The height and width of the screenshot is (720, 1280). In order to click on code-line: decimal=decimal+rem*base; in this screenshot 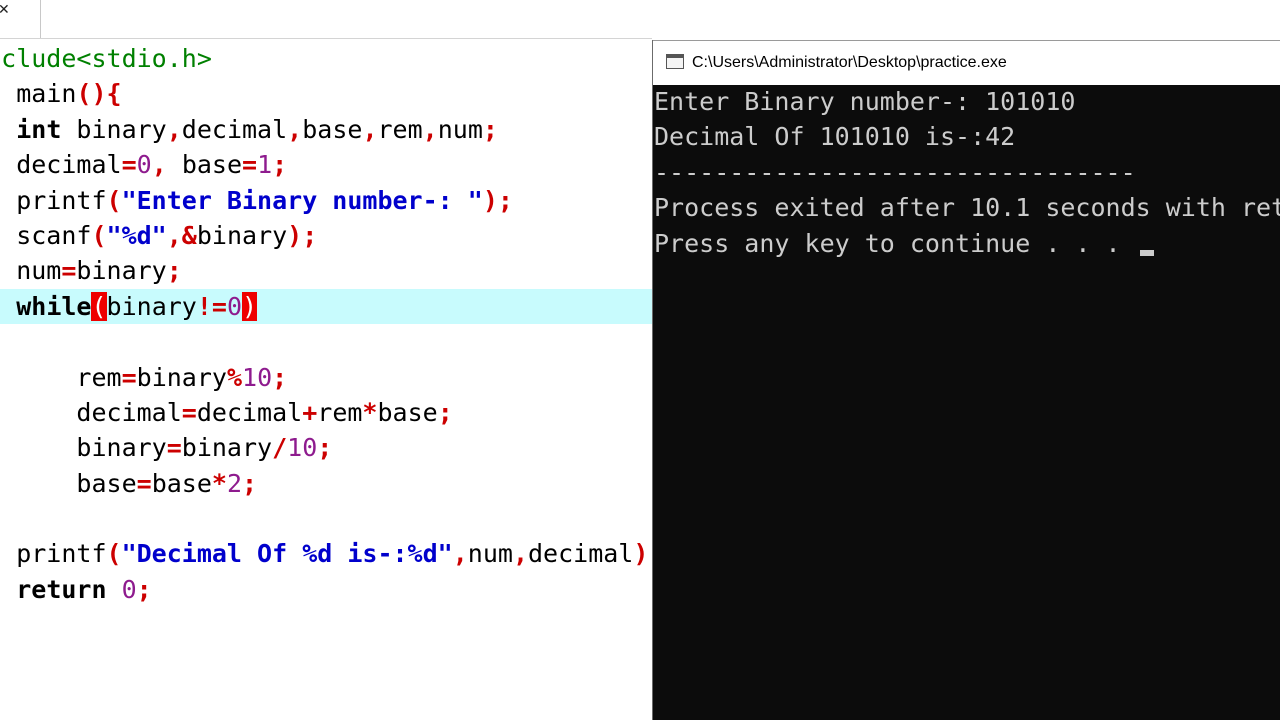, I will do `click(326, 412)`.